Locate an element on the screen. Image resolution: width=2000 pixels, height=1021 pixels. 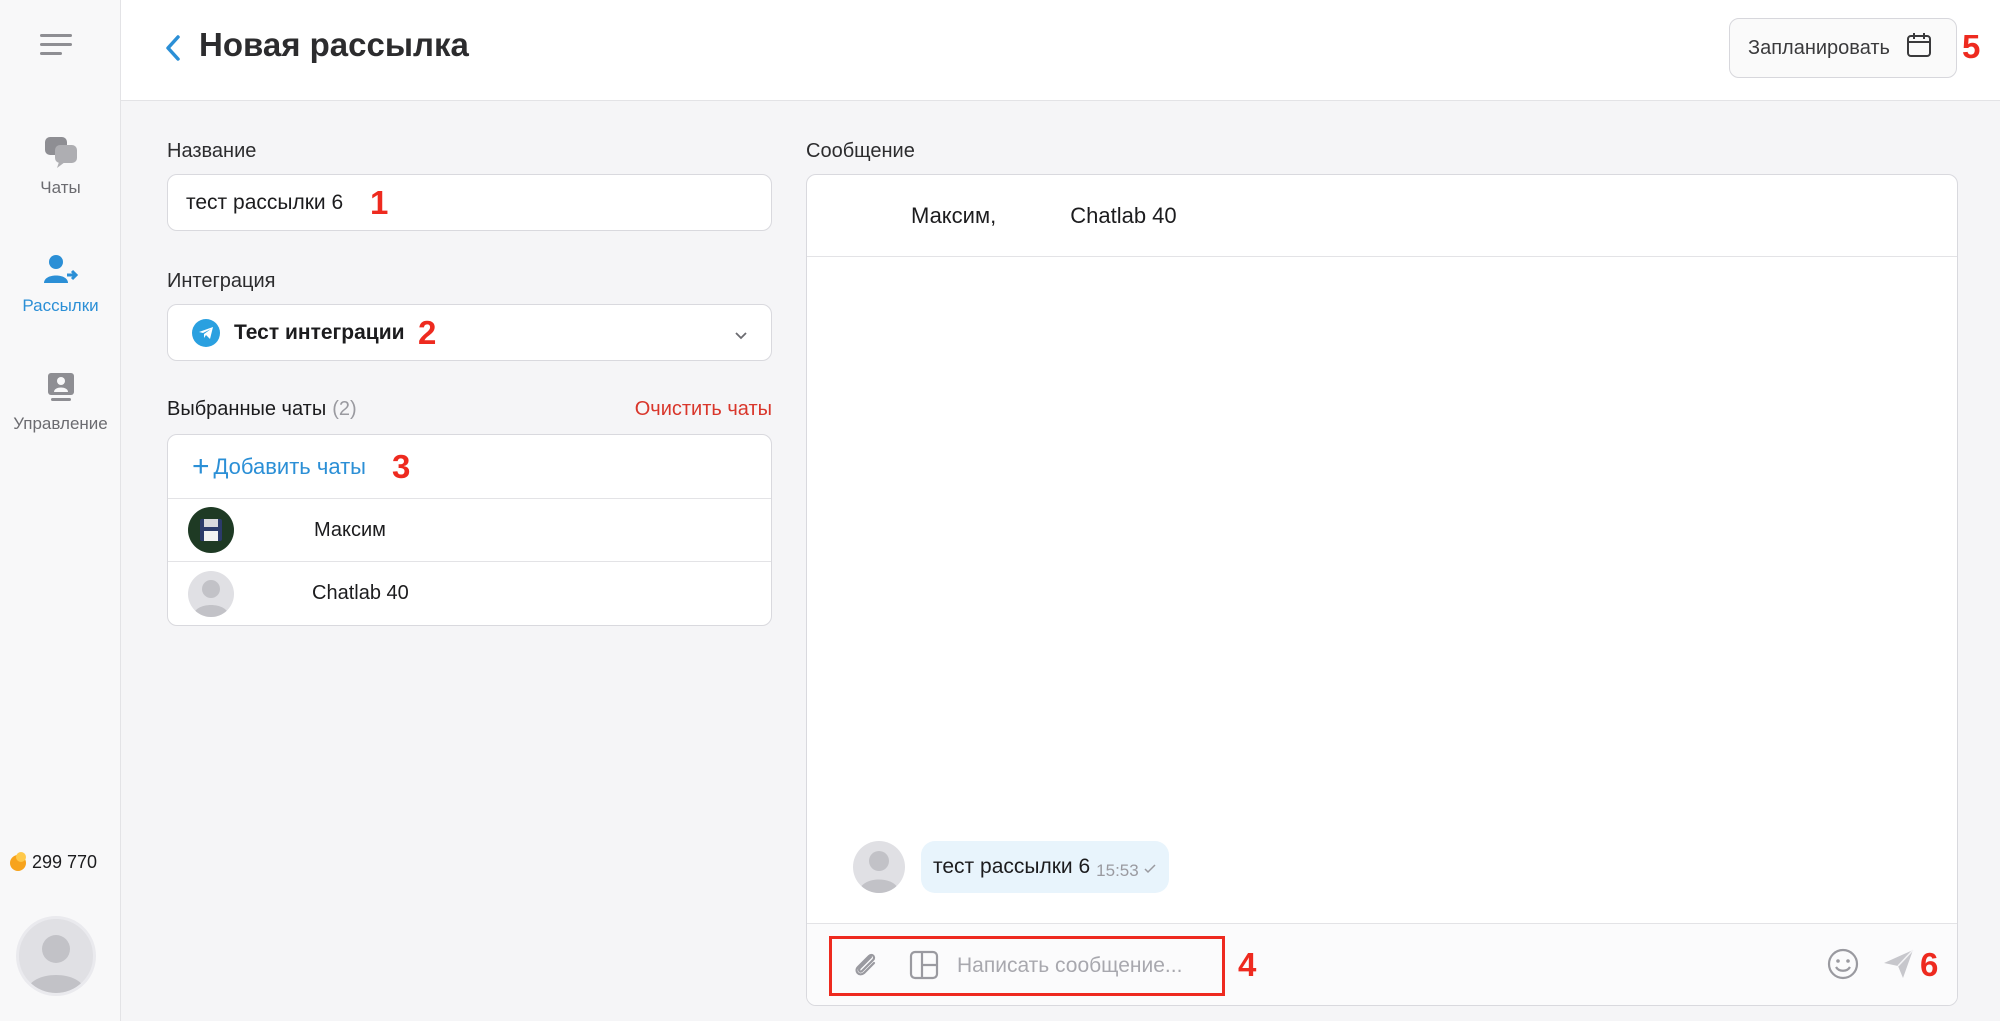
integration-select: Тест интеграции is located at coordinates (469, 332).